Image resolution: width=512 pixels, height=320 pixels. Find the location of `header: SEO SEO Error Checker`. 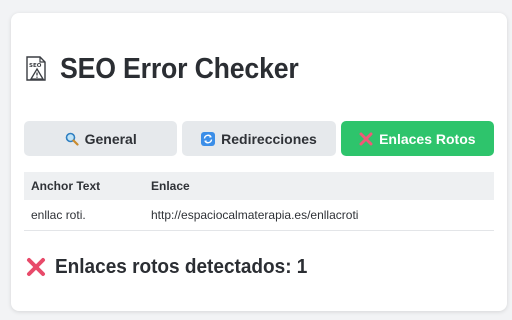

header: SEO SEO Error Checker is located at coordinates (172, 69).